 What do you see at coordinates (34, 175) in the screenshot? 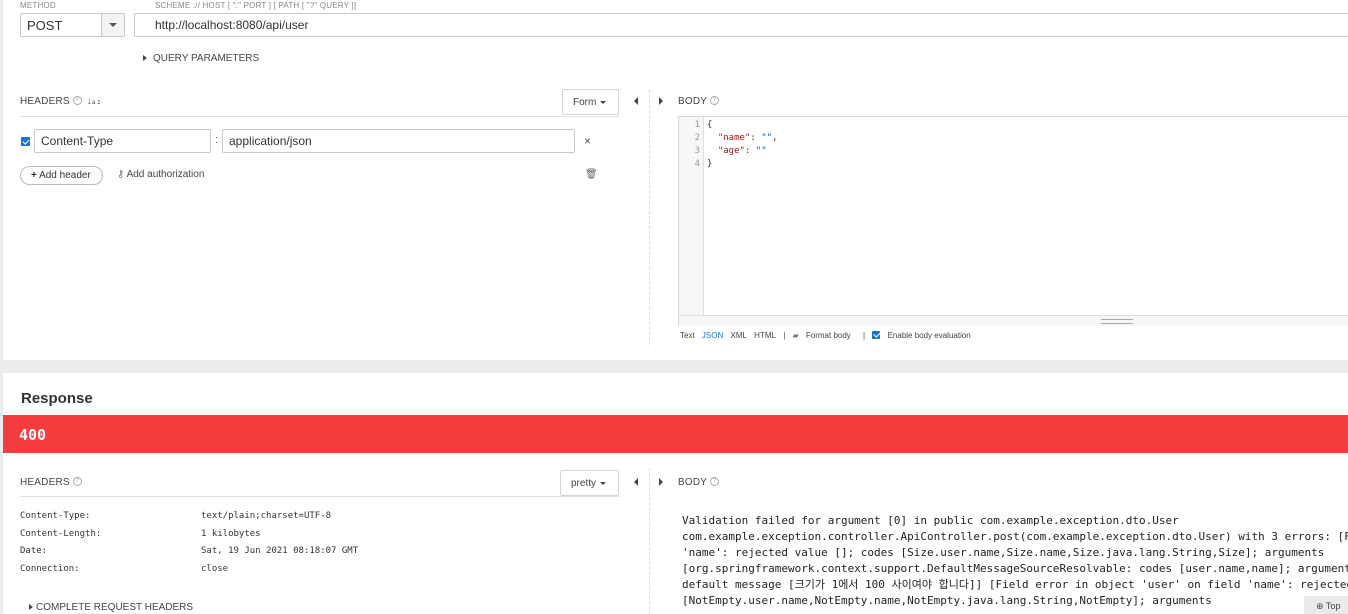
I see `plus-icon: +` at bounding box center [34, 175].